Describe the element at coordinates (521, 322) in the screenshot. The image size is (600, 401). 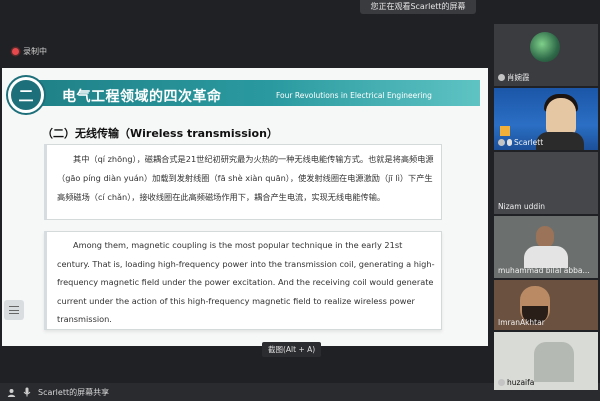
I see `participant-name: ImranAkhtar` at that location.